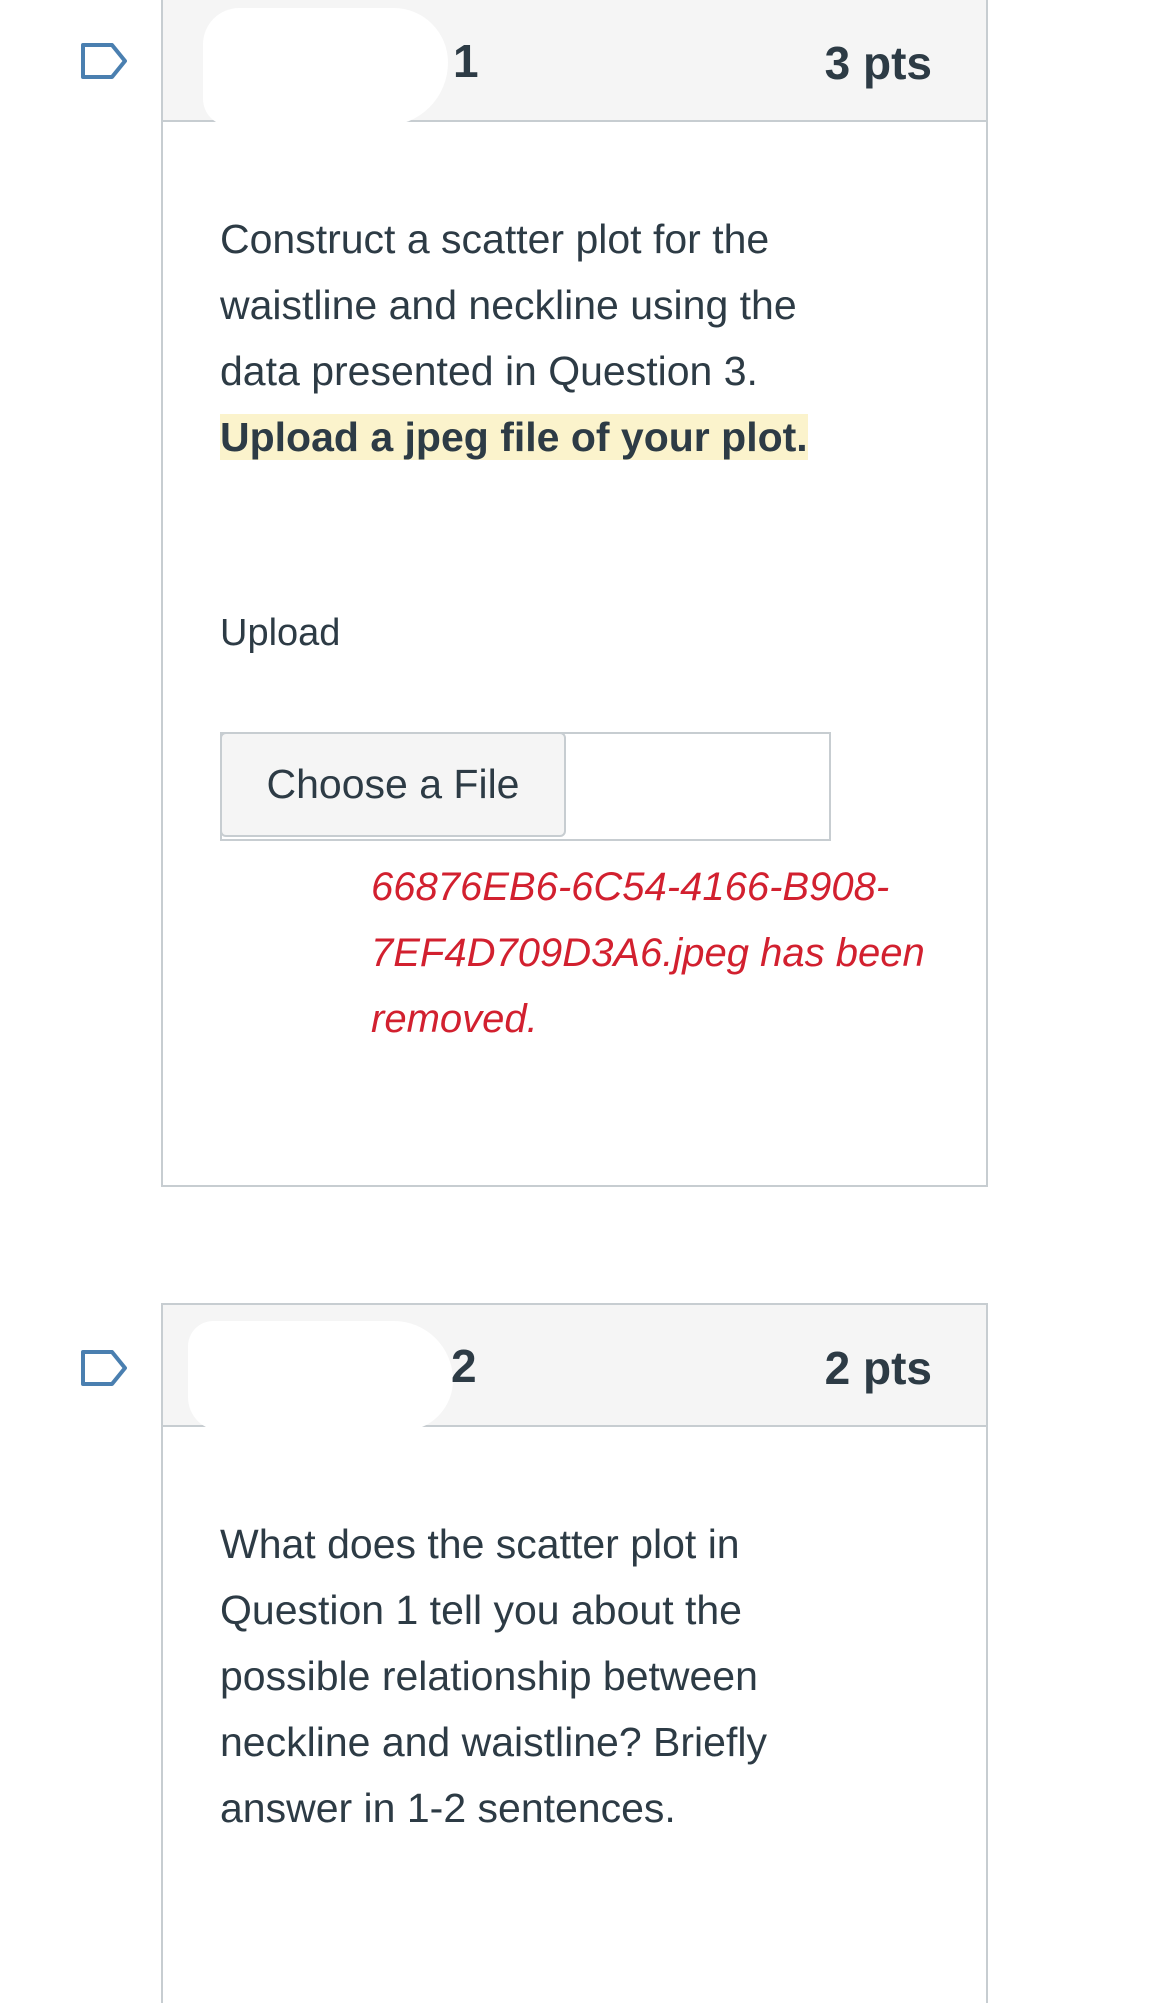  What do you see at coordinates (280, 633) in the screenshot?
I see `upload-label: Upload` at bounding box center [280, 633].